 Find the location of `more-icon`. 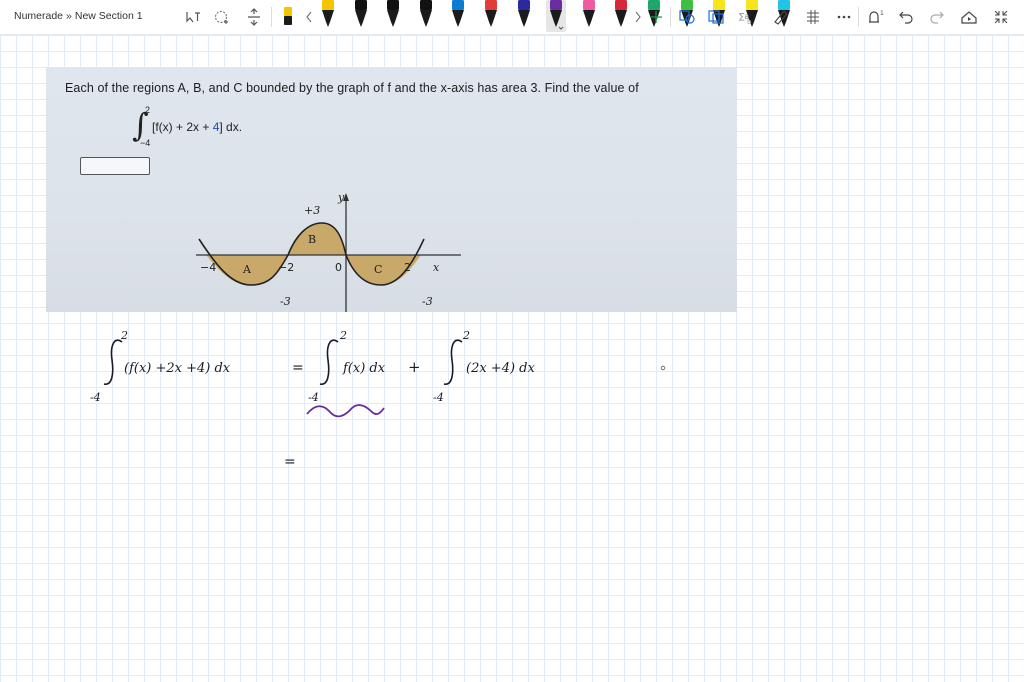

more-icon is located at coordinates (844, 17).